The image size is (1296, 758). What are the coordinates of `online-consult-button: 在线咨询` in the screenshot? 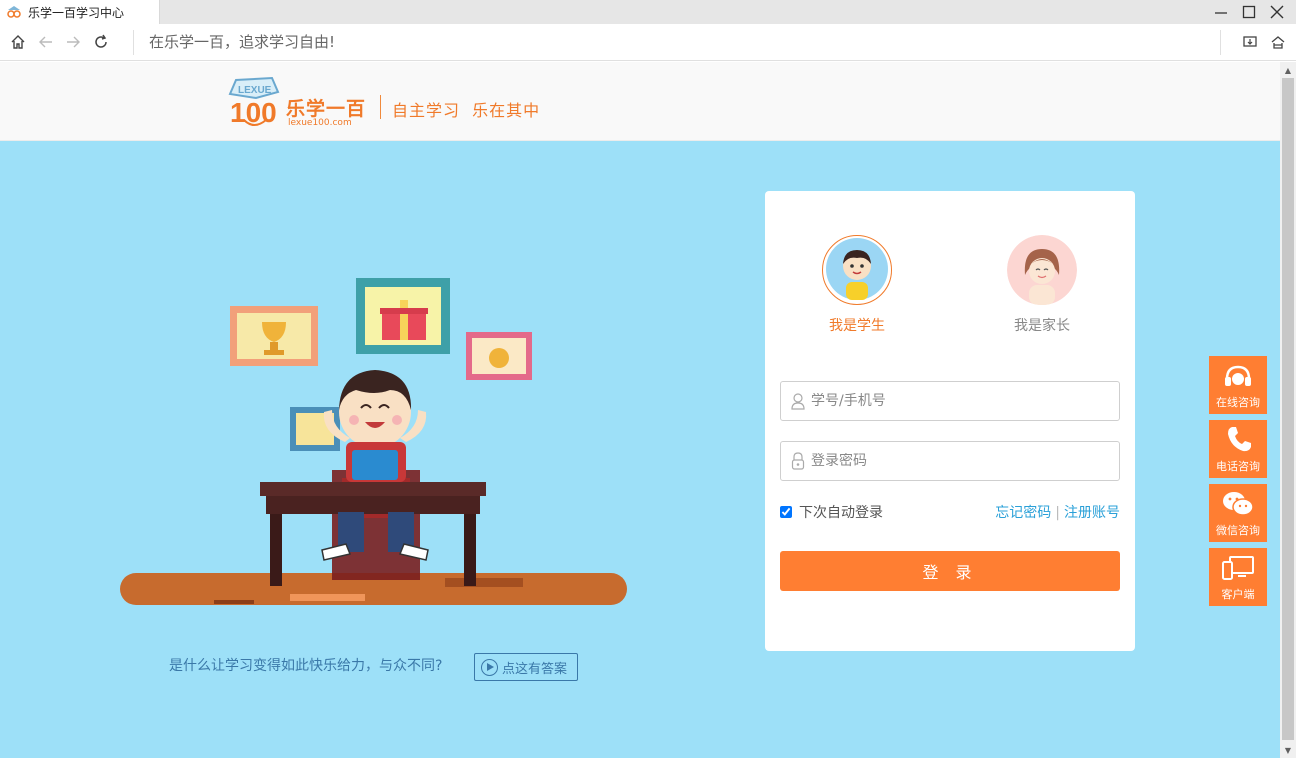 It's located at (1238, 385).